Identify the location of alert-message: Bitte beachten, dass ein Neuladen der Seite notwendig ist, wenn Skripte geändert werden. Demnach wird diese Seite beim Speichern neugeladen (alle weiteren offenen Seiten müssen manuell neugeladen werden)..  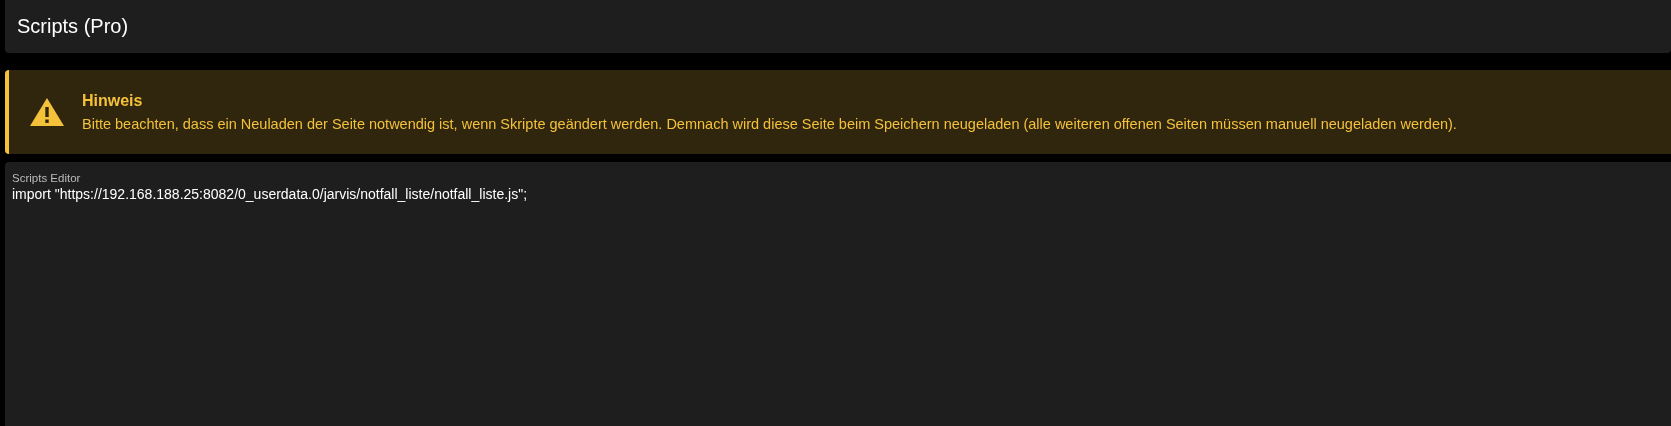
(769, 124).